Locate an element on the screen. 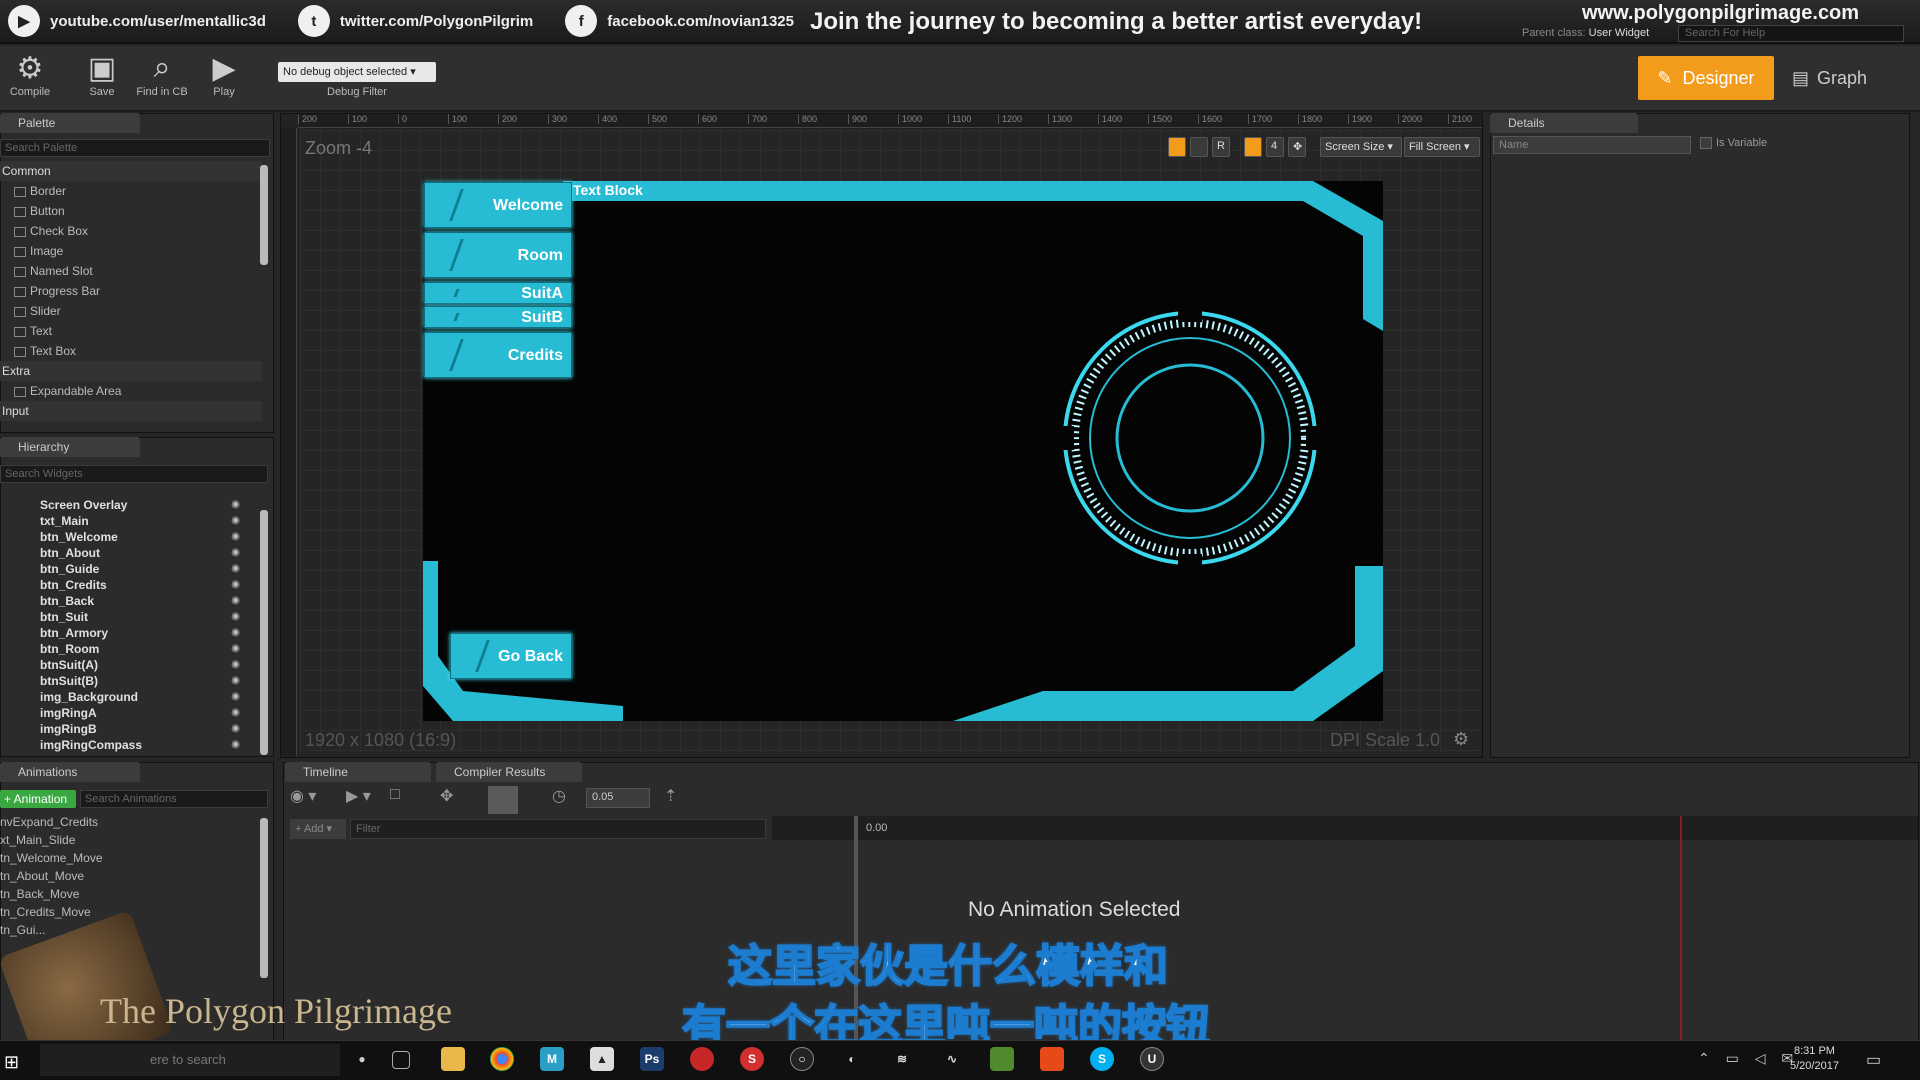 The height and width of the screenshot is (1080, 1920). unreal-engine-icon: U is located at coordinates (1152, 1059).